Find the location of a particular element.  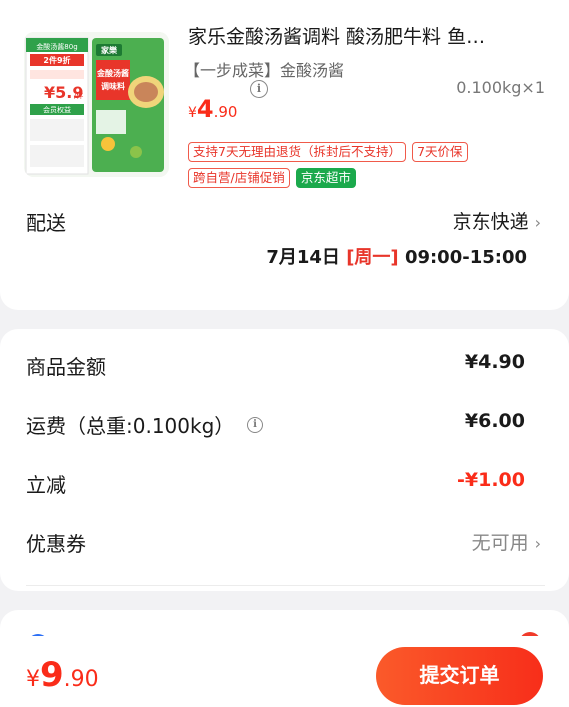

product-spec: 【一步成菜】金酸汤酱 is located at coordinates (264, 70).